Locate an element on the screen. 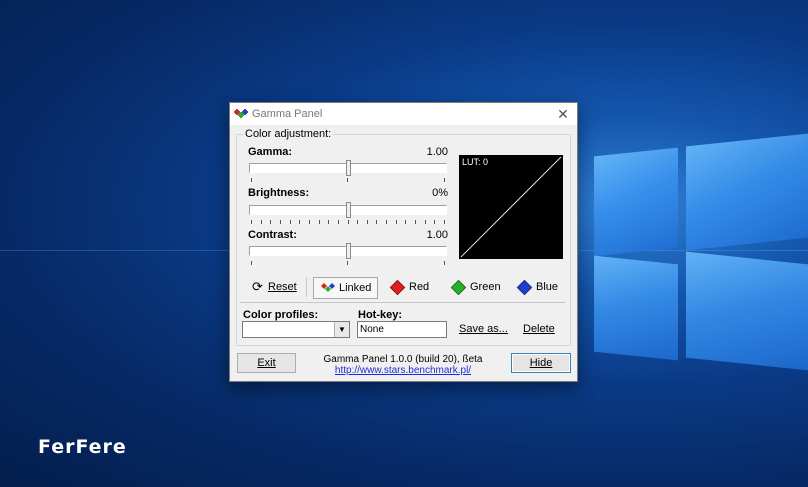 Image resolution: width=808 pixels, height=487 pixels. green-label: Green is located at coordinates (485, 287).